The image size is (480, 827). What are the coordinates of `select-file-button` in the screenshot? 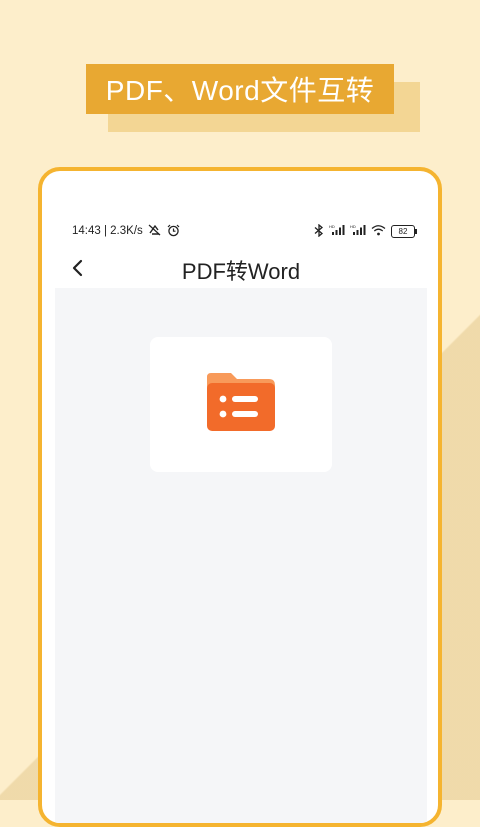 It's located at (241, 404).